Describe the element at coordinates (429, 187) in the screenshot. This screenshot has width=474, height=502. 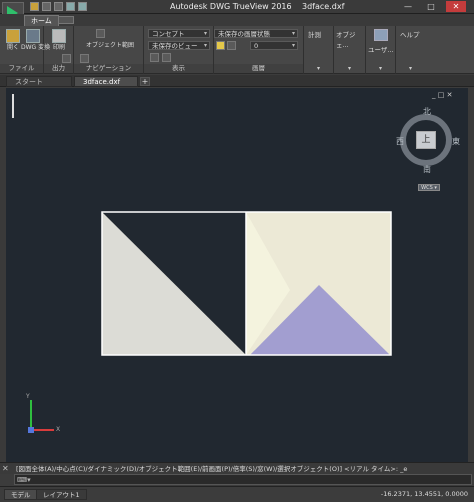
I see `wcs-menu-button: WCS ▾` at that location.